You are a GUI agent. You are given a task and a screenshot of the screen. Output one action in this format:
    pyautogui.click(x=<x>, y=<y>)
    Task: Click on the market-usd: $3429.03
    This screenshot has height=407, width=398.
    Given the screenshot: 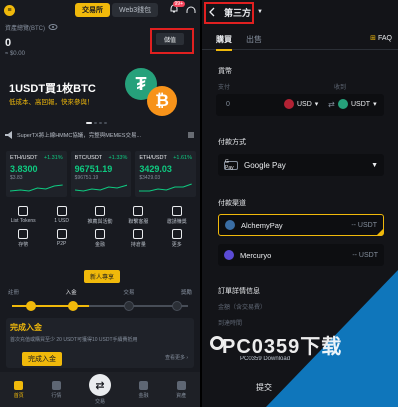 What is the action you would take?
    pyautogui.click(x=150, y=178)
    